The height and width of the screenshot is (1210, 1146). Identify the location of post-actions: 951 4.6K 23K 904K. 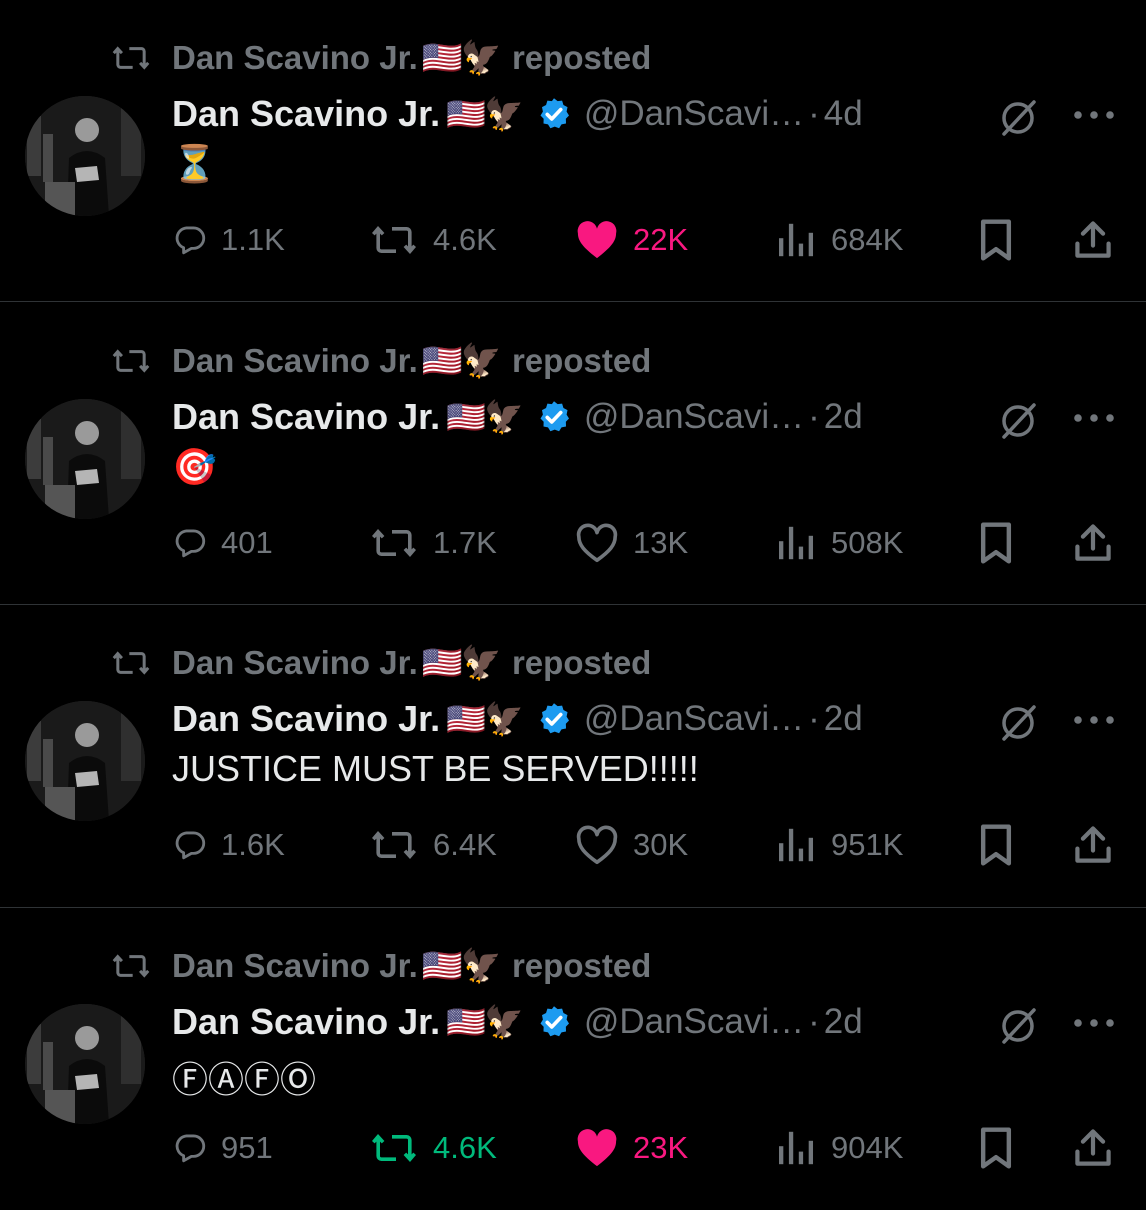
(573, 1148).